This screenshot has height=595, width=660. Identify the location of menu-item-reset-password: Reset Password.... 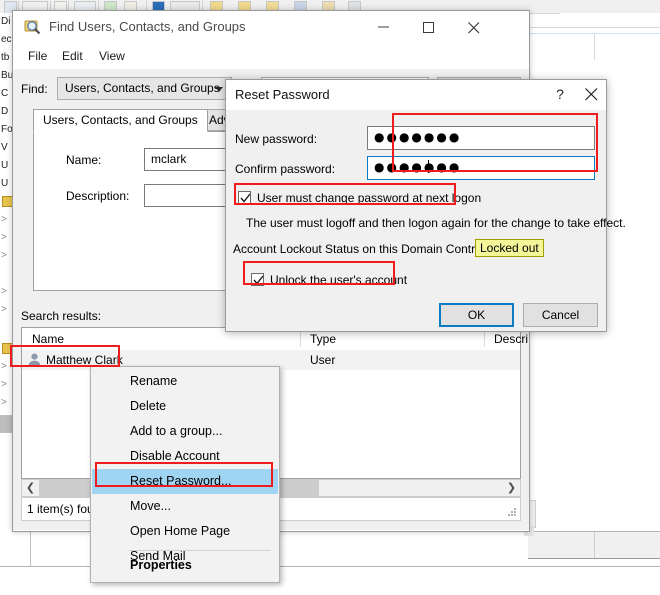
(185, 481).